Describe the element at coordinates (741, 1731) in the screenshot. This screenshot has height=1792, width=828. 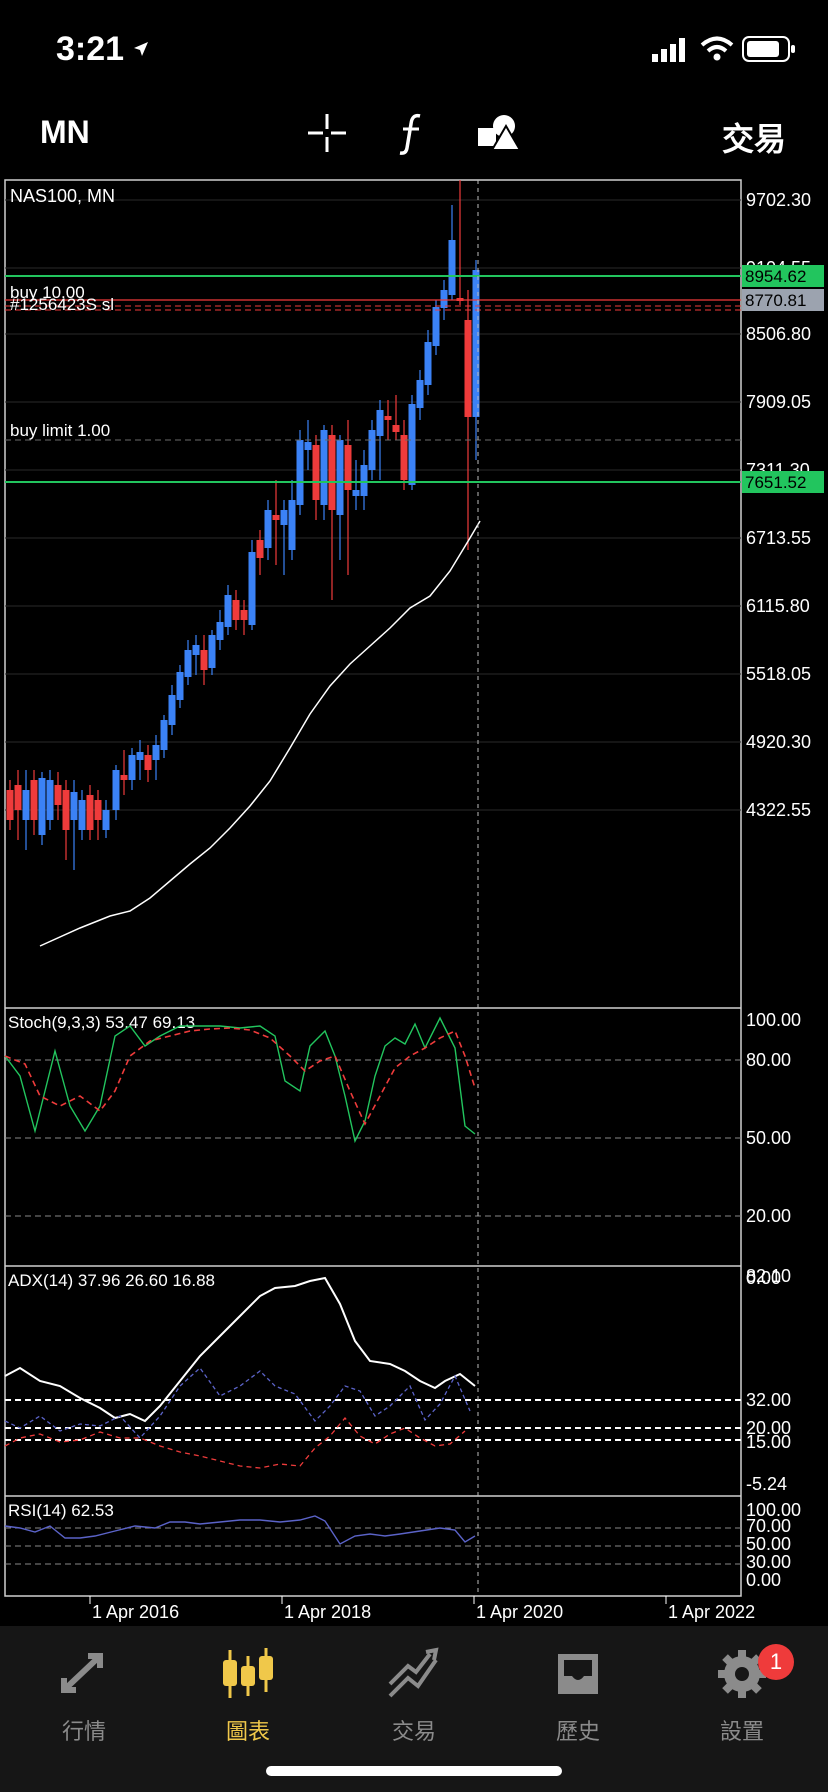
I see `tab-settings-label: 設置` at that location.